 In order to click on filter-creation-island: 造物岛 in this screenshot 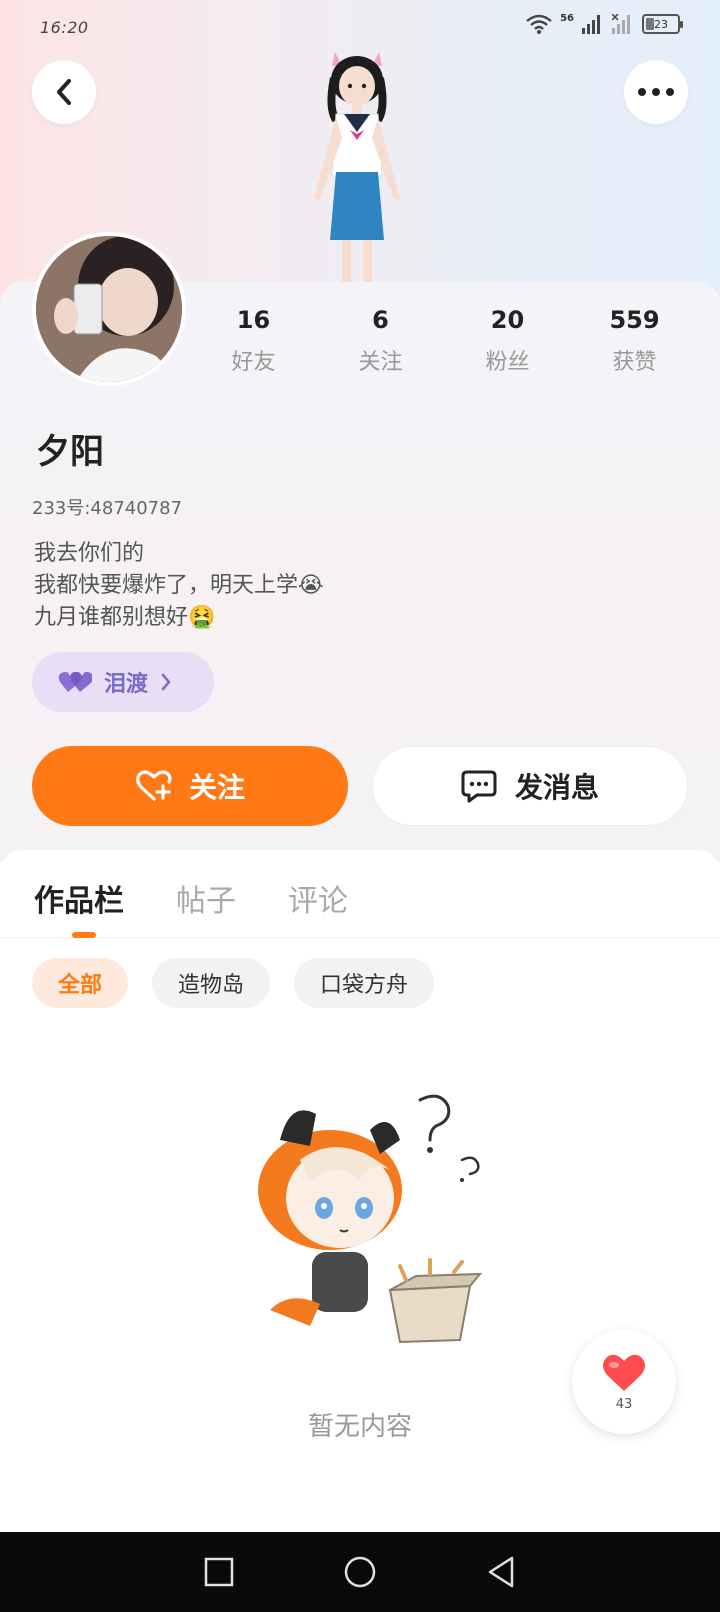, I will do `click(211, 983)`.